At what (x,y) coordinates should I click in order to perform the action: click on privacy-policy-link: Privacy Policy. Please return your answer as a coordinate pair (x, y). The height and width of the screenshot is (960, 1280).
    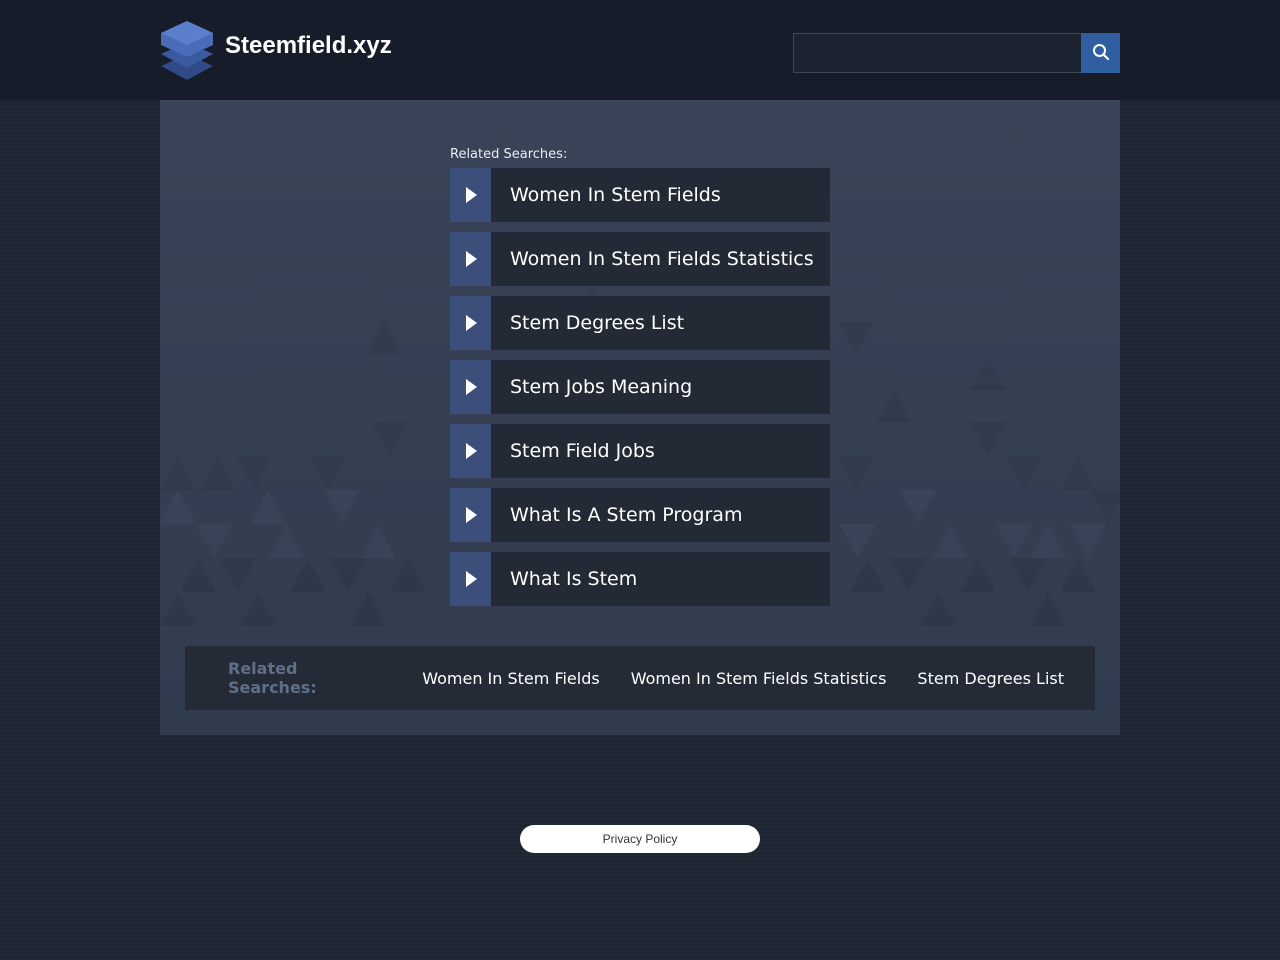
    Looking at the image, I should click on (640, 839).